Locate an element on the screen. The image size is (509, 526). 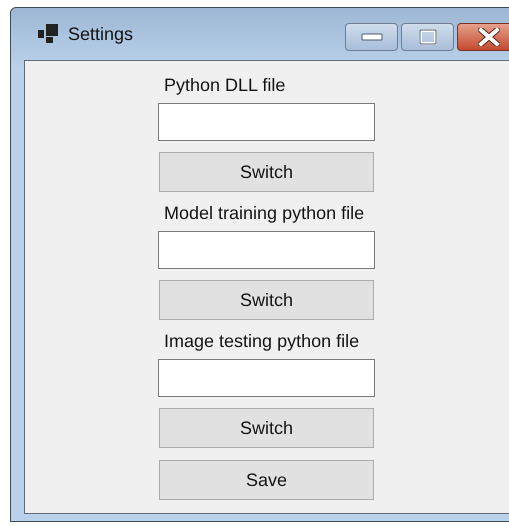
maximize-button is located at coordinates (427, 37).